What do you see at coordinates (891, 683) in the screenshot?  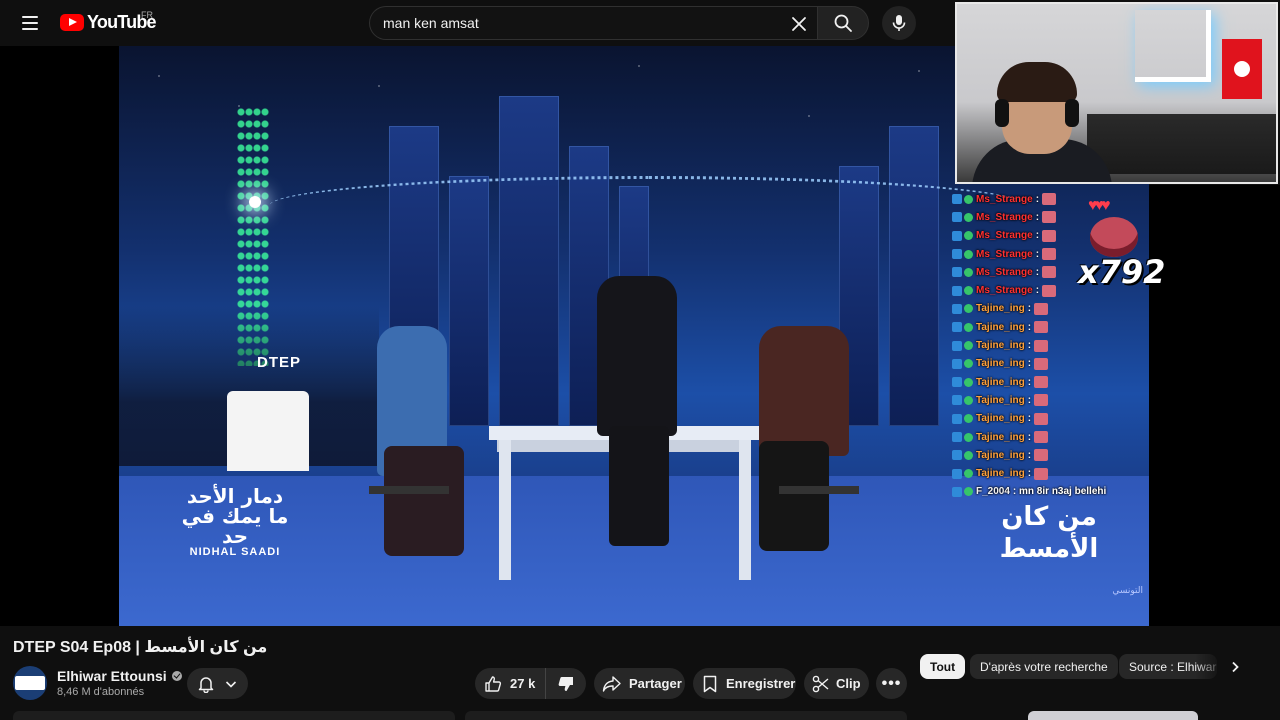 I see `more-icon: •••` at bounding box center [891, 683].